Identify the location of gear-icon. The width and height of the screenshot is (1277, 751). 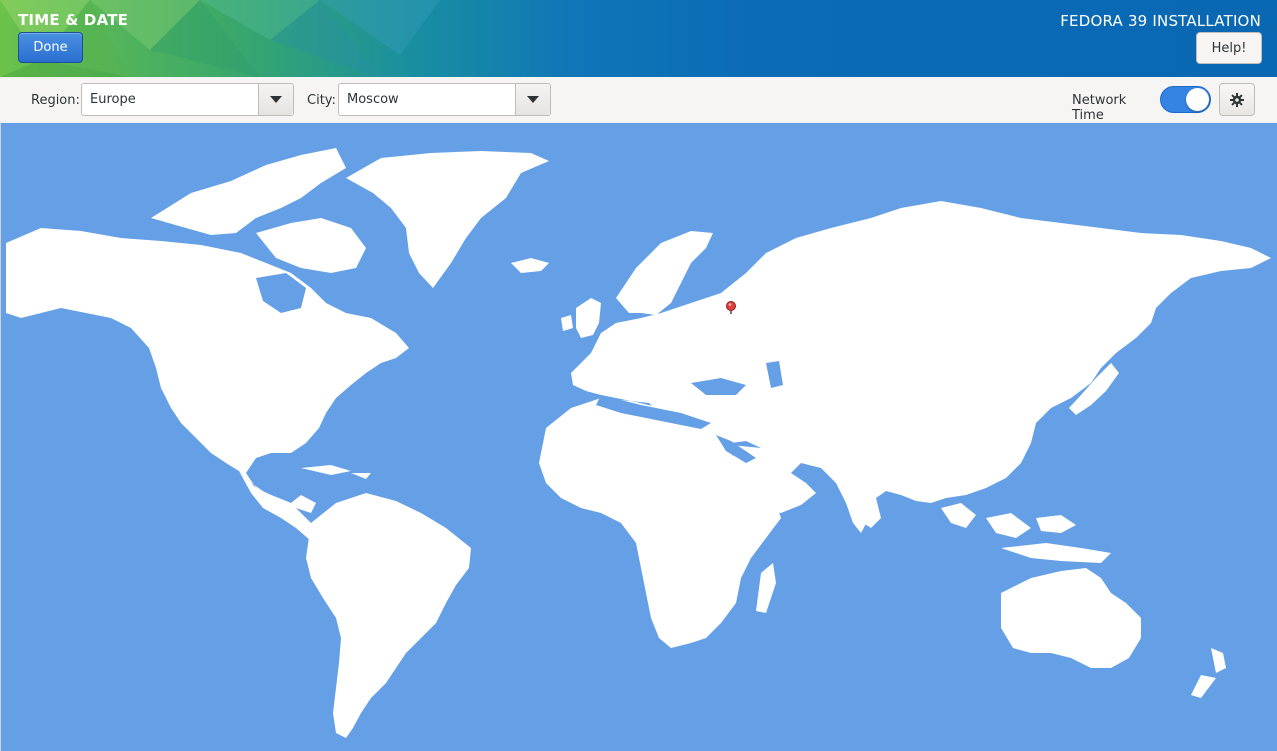
(1237, 99).